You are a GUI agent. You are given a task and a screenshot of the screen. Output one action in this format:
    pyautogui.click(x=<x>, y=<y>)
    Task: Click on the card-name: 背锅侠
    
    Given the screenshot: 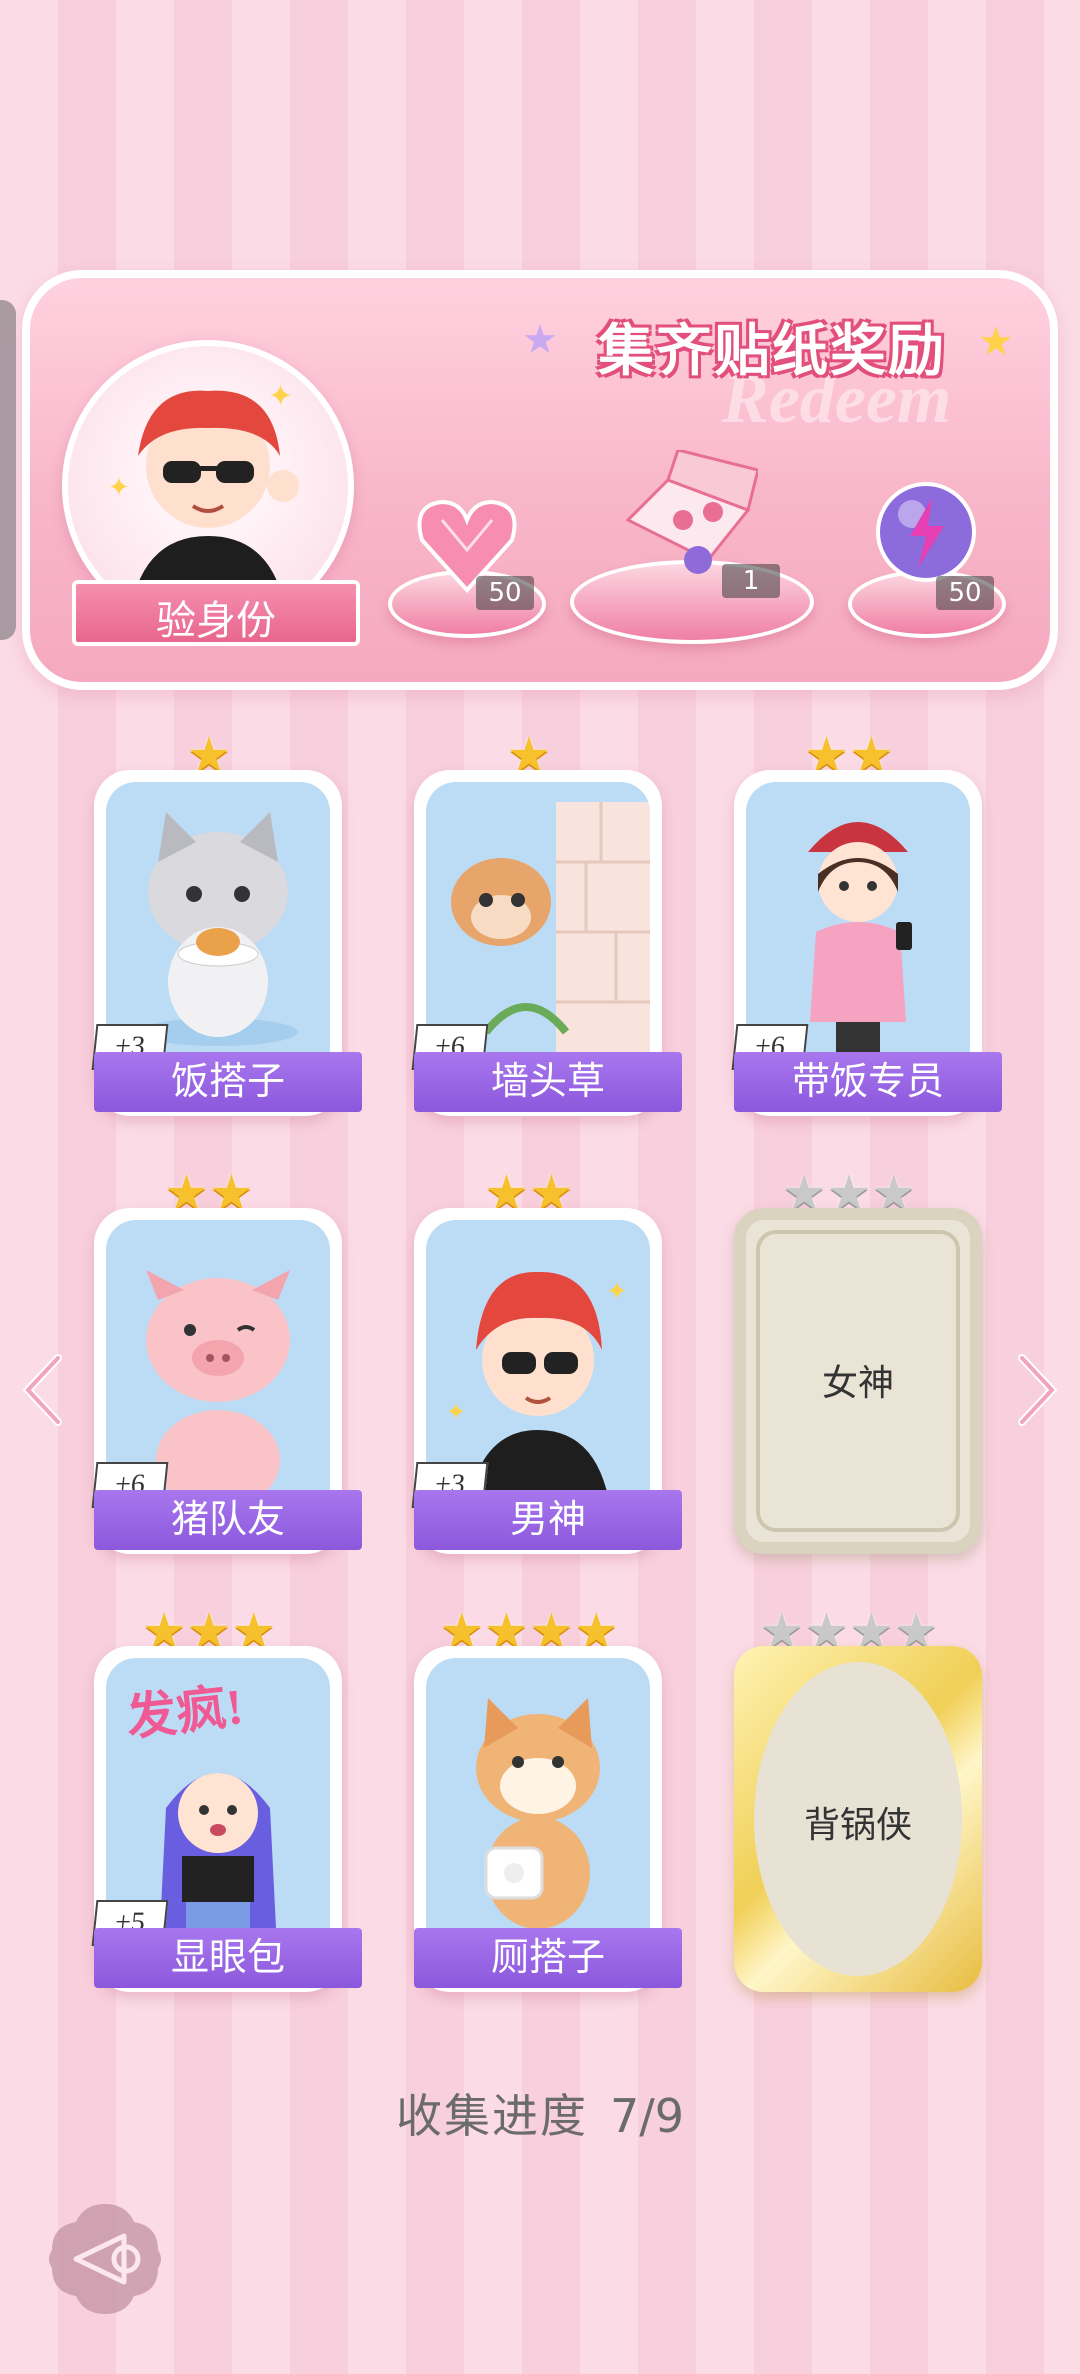 What is the action you would take?
    pyautogui.click(x=857, y=1825)
    